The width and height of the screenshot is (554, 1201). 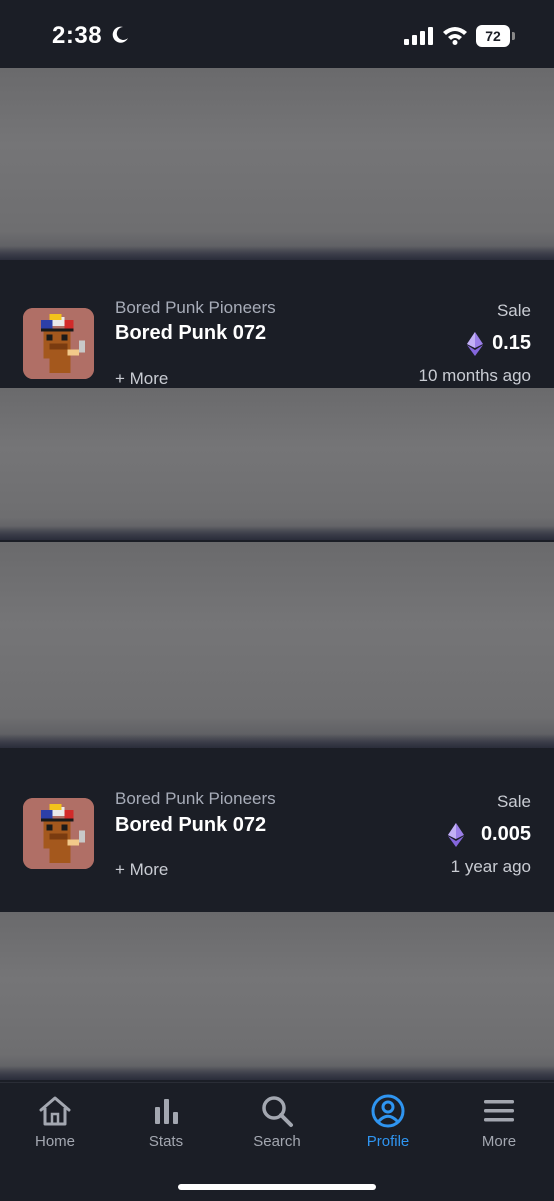 I want to click on tab-label: Home, so click(x=54, y=1141).